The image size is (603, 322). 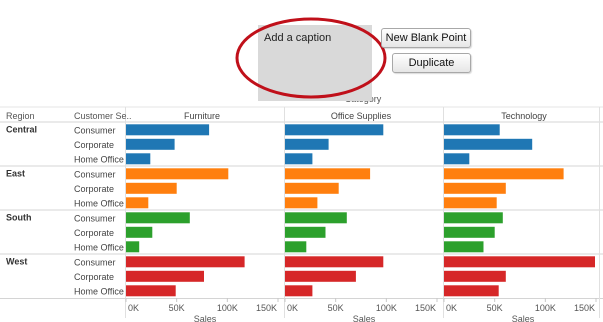 What do you see at coordinates (151, 291) in the screenshot?
I see `bar-west-home-office-furniture` at bounding box center [151, 291].